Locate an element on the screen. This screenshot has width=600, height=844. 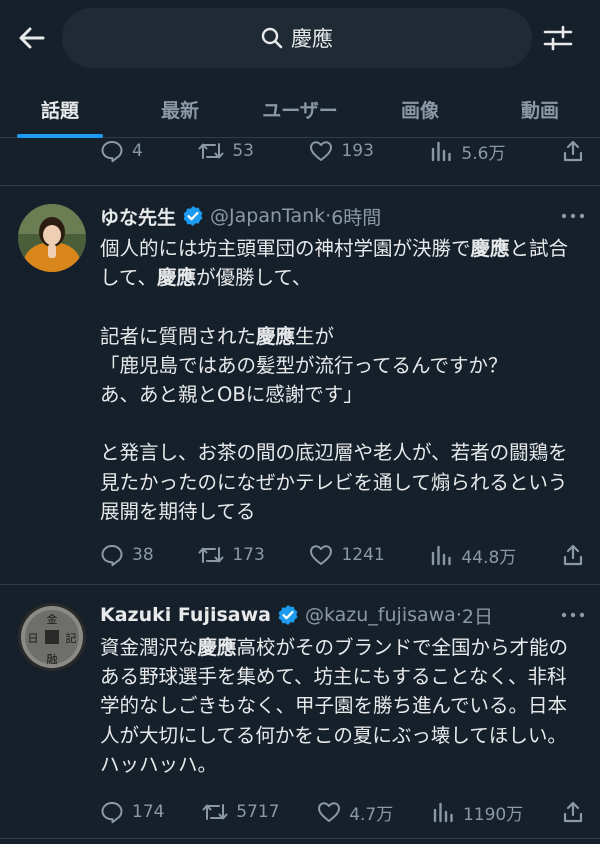
tab-label: 最新 is located at coordinates (179, 110).